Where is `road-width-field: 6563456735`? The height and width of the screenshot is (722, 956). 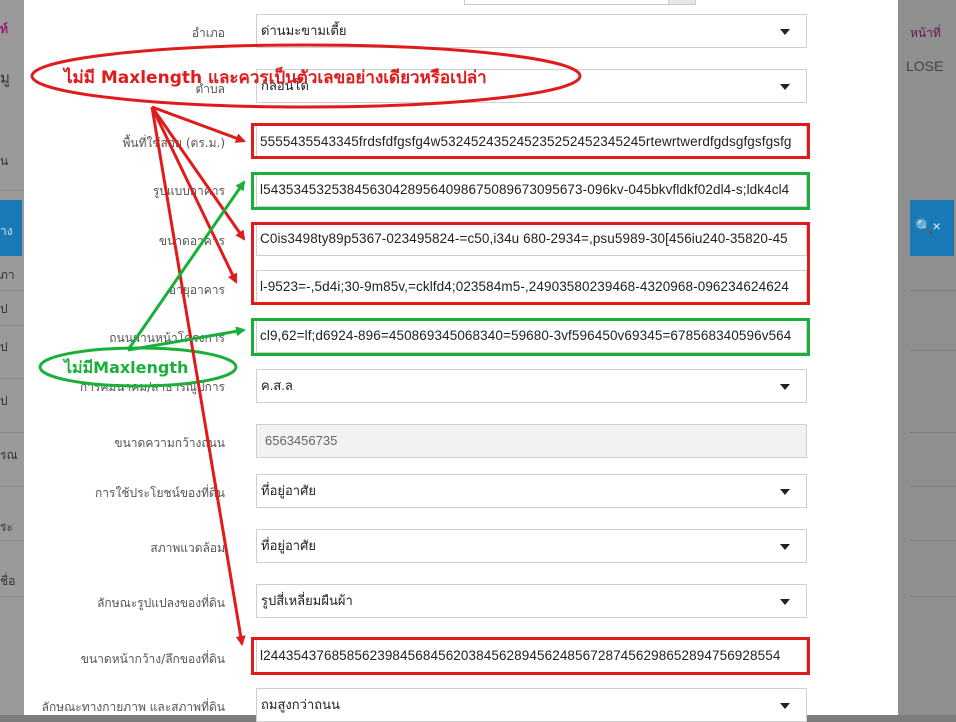 road-width-field: 6563456735 is located at coordinates (531, 441).